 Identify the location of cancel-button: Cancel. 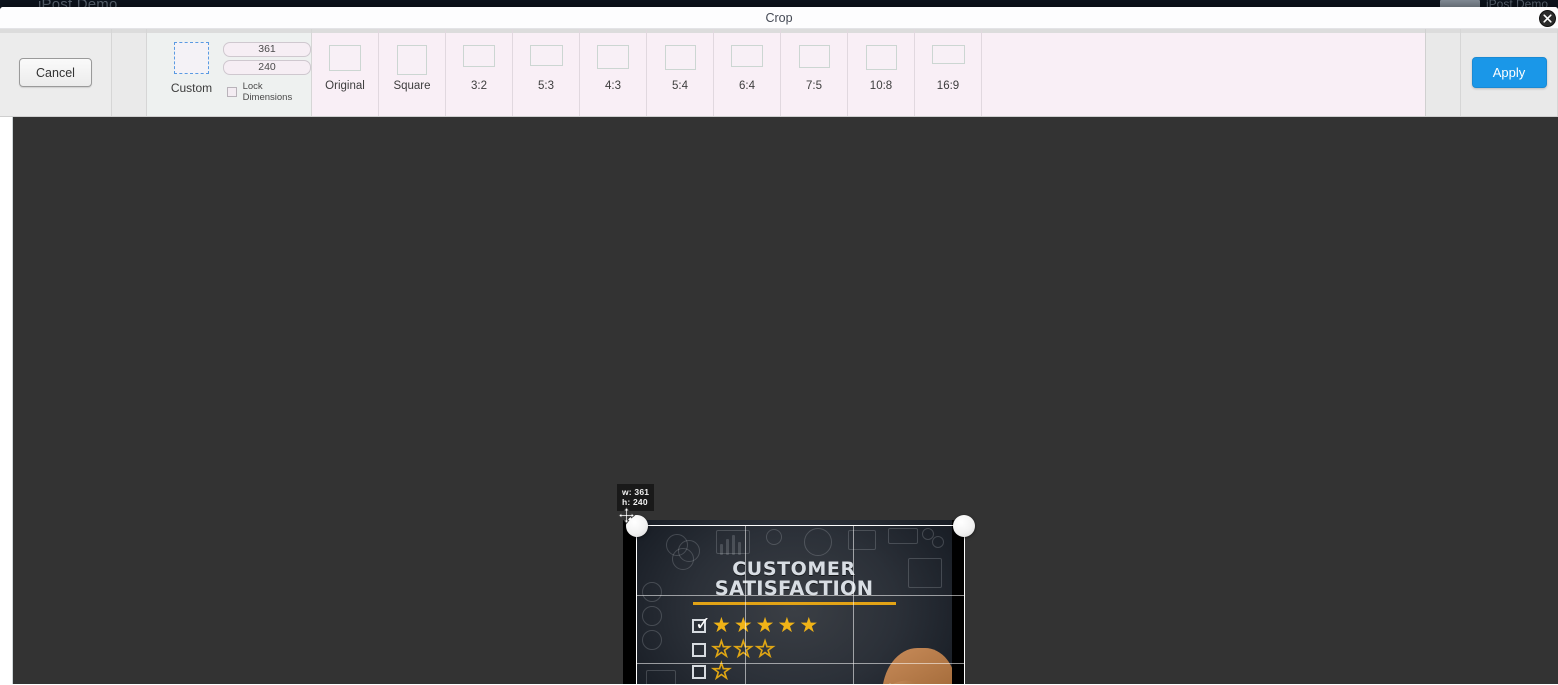
(55, 72).